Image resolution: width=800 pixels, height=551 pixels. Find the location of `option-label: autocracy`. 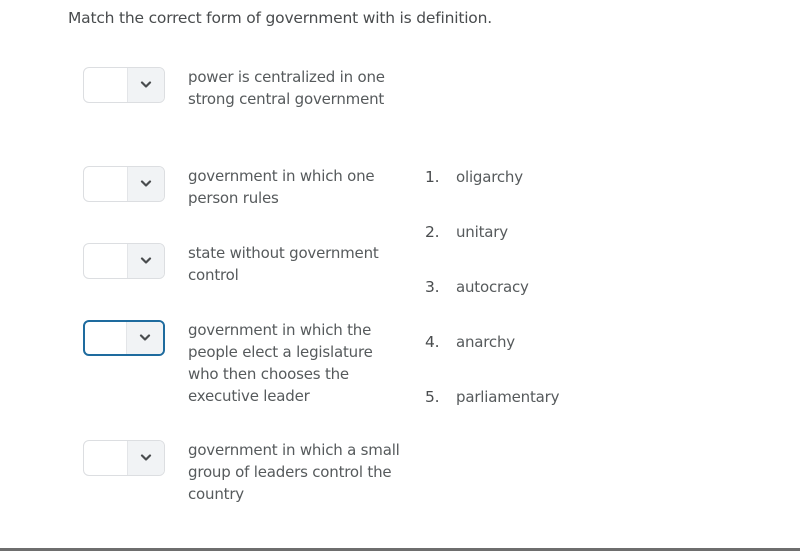

option-label: autocracy is located at coordinates (492, 287).